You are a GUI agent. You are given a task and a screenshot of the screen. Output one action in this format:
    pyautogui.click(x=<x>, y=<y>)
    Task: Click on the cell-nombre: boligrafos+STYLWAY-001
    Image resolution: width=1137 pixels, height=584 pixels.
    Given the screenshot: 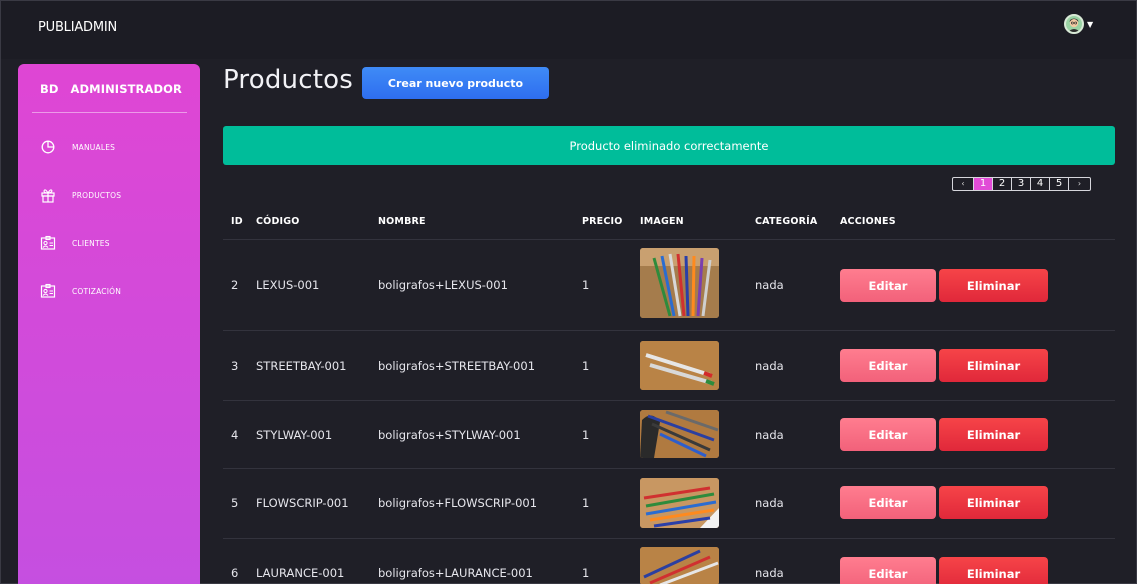 What is the action you would take?
    pyautogui.click(x=449, y=435)
    